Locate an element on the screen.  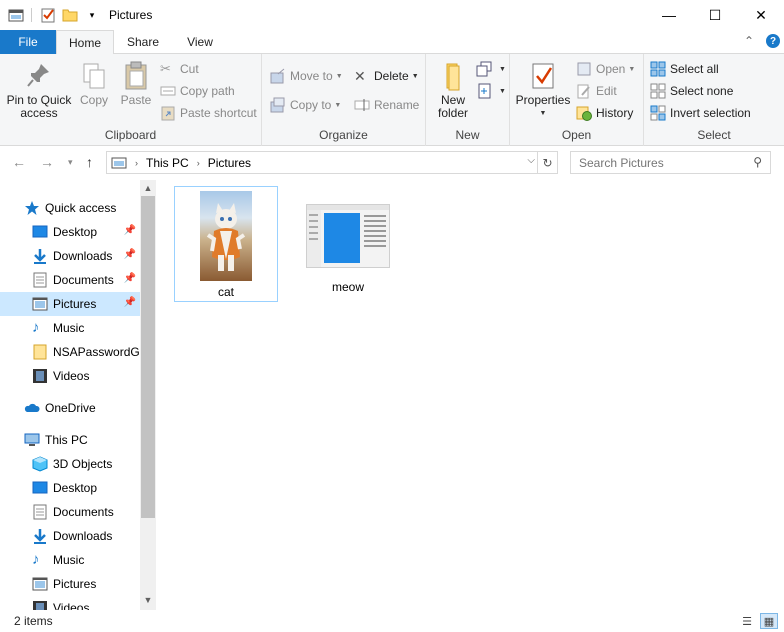
file-item-meow: meow is located at coordinates (348, 244).